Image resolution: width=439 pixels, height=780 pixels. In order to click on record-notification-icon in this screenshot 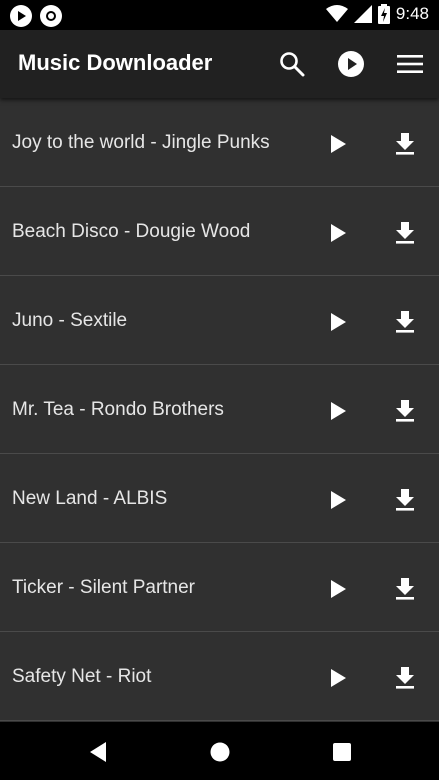, I will do `click(51, 16)`.